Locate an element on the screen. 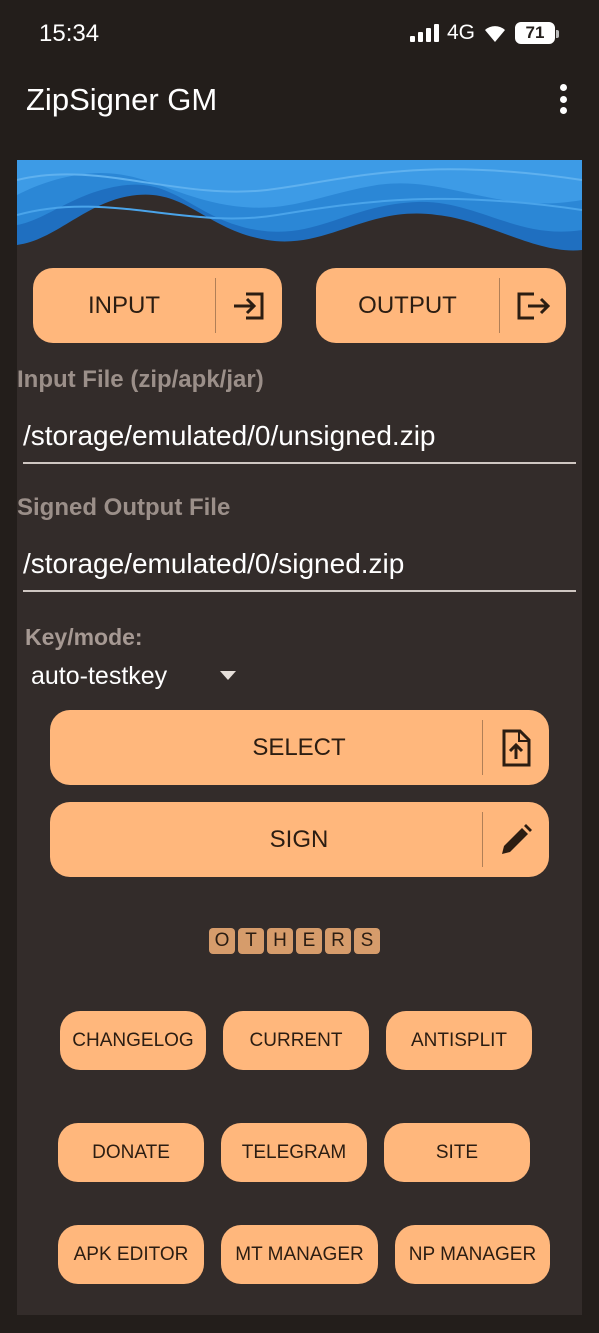 Image resolution: width=599 pixels, height=1333 pixels. sign-button: SIGN is located at coordinates (299, 839).